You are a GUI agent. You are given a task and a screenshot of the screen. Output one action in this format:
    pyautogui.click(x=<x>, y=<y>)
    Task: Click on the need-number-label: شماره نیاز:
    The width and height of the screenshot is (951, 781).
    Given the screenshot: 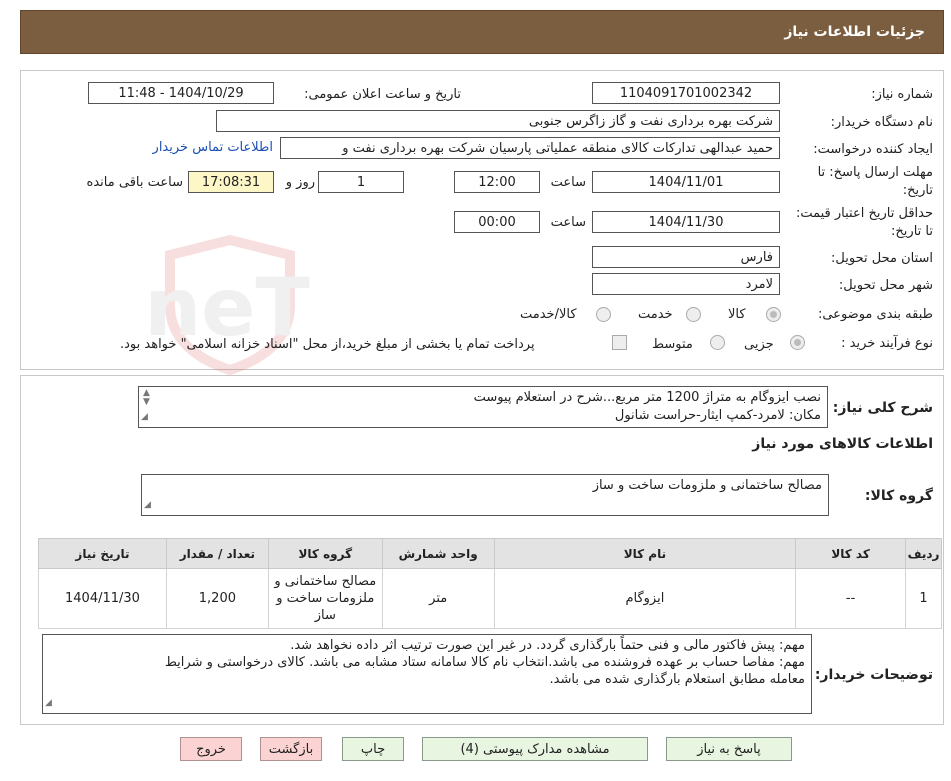 What is the action you would take?
    pyautogui.click(x=902, y=94)
    